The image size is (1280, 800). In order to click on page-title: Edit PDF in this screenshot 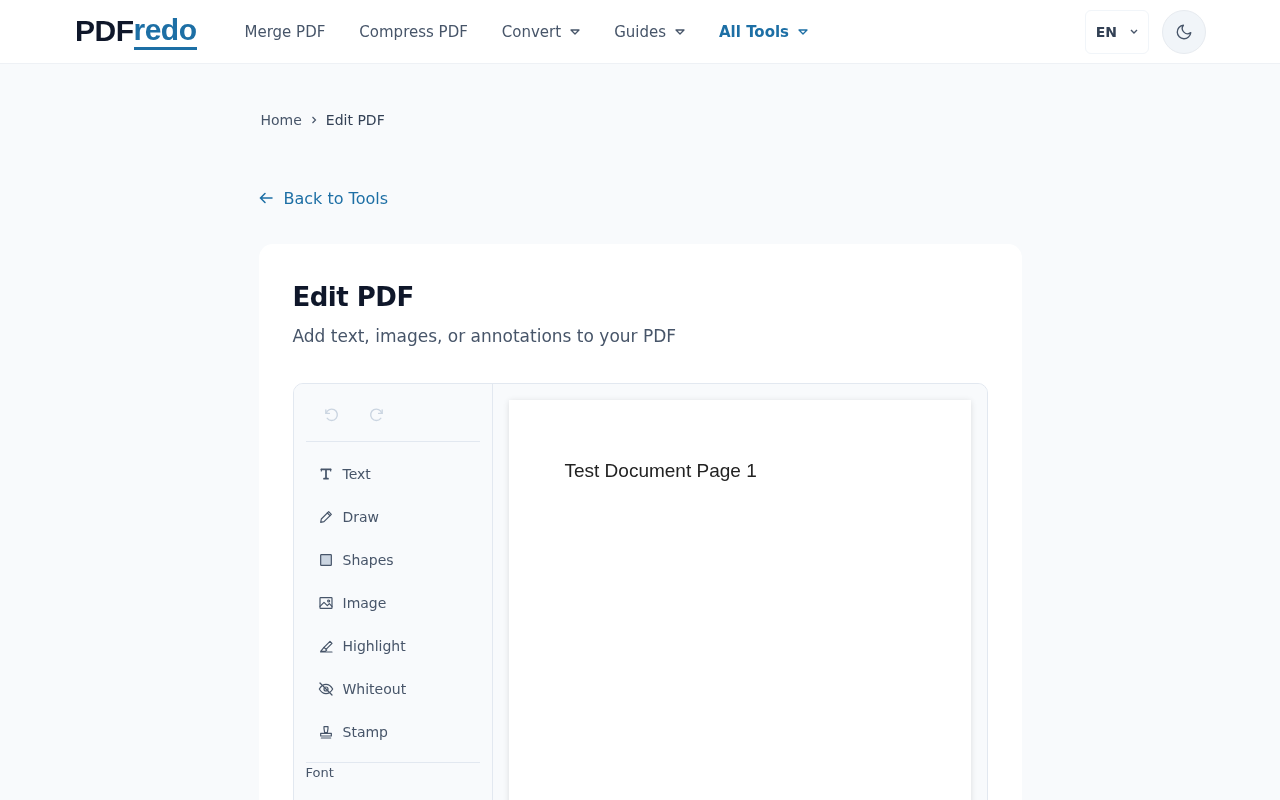, I will do `click(353, 297)`.